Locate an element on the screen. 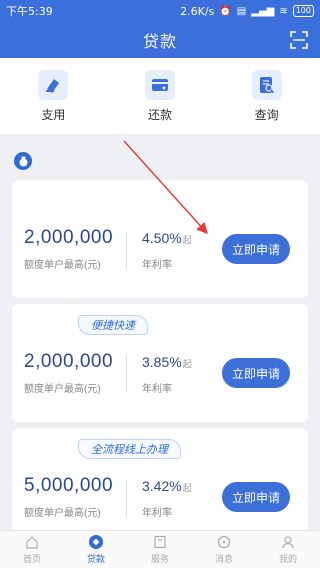 This screenshot has width=320, height=568. status-time: 下午5:39 is located at coordinates (29, 11).